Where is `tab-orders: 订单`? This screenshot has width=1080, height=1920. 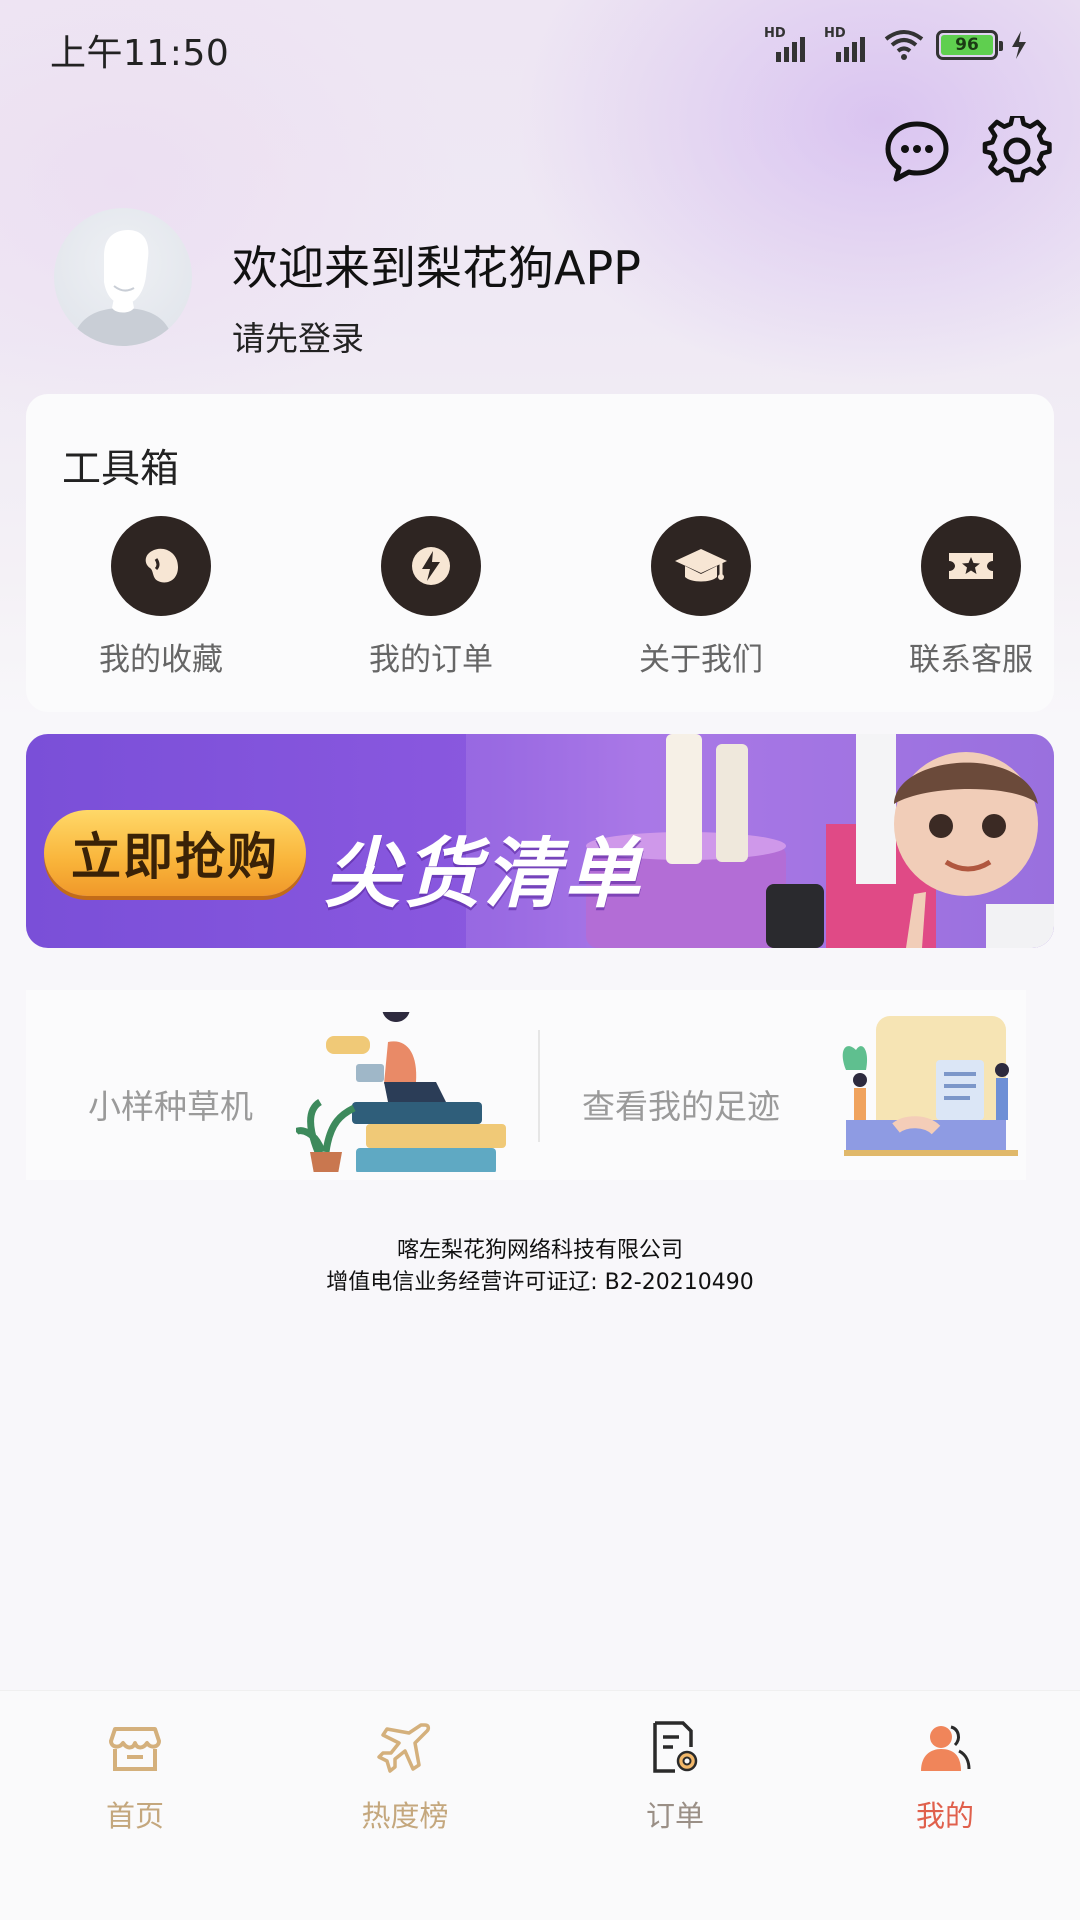
tab-orders: 订单 is located at coordinates (675, 1776).